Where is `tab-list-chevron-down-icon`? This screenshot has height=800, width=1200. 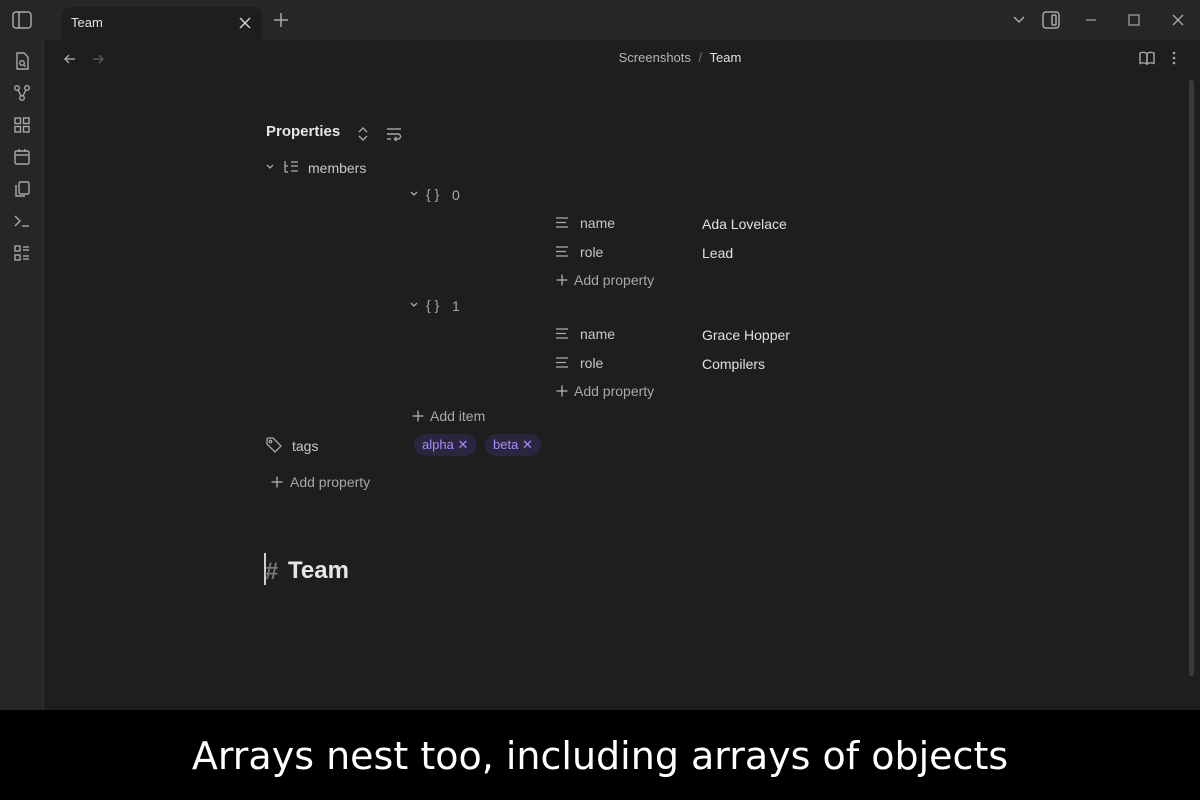 tab-list-chevron-down-icon is located at coordinates (1019, 20).